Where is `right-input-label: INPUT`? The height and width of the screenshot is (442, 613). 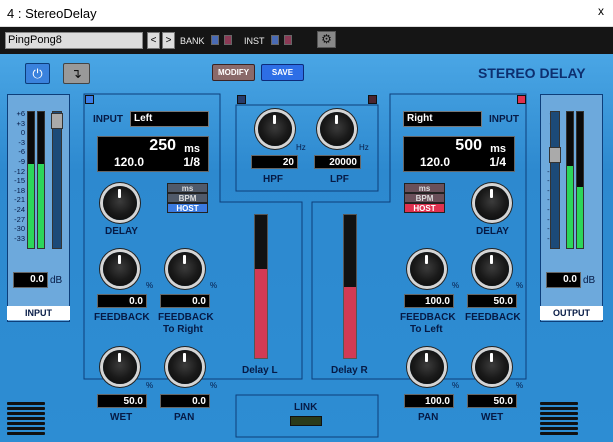 right-input-label: INPUT is located at coordinates (504, 119).